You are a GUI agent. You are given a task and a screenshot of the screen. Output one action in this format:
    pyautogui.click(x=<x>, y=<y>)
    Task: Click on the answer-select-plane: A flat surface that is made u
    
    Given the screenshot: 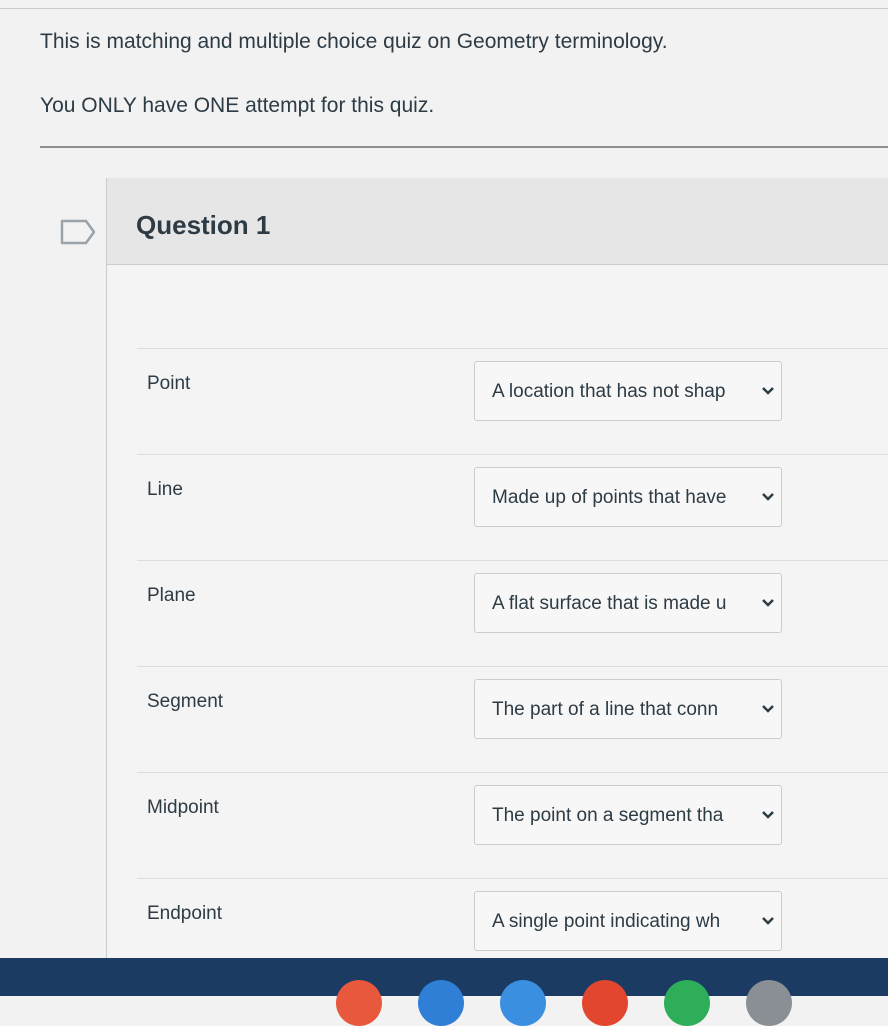 What is the action you would take?
    pyautogui.click(x=628, y=603)
    